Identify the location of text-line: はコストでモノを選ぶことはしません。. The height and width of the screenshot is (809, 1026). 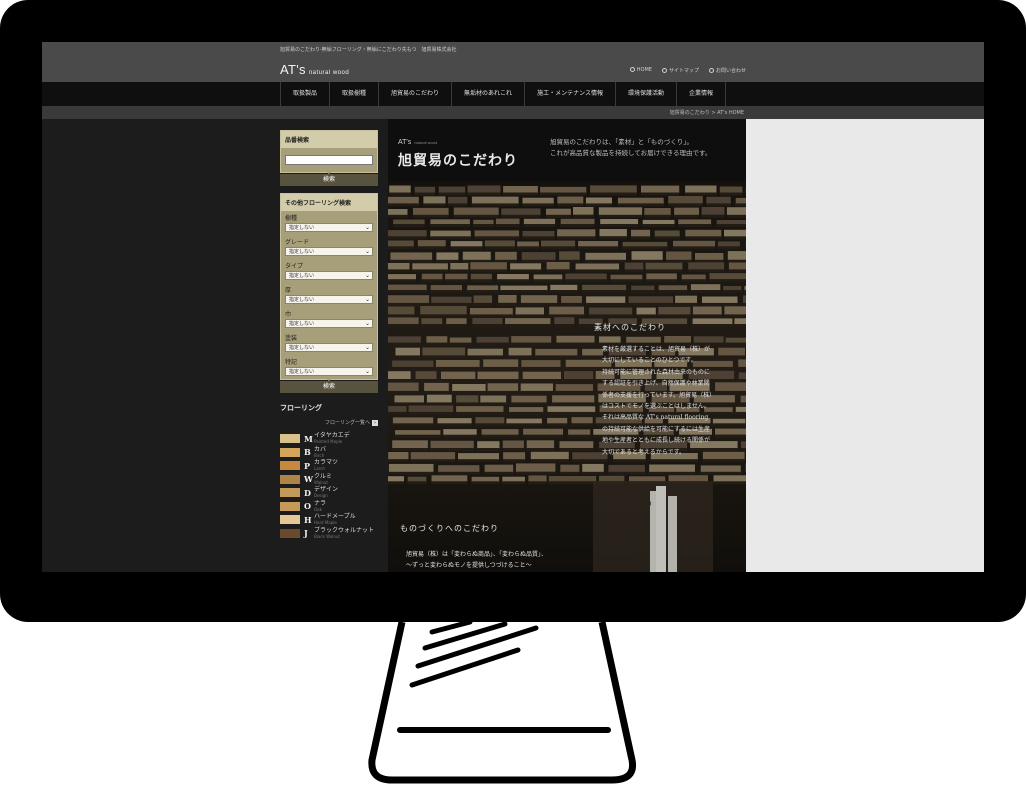
(656, 407).